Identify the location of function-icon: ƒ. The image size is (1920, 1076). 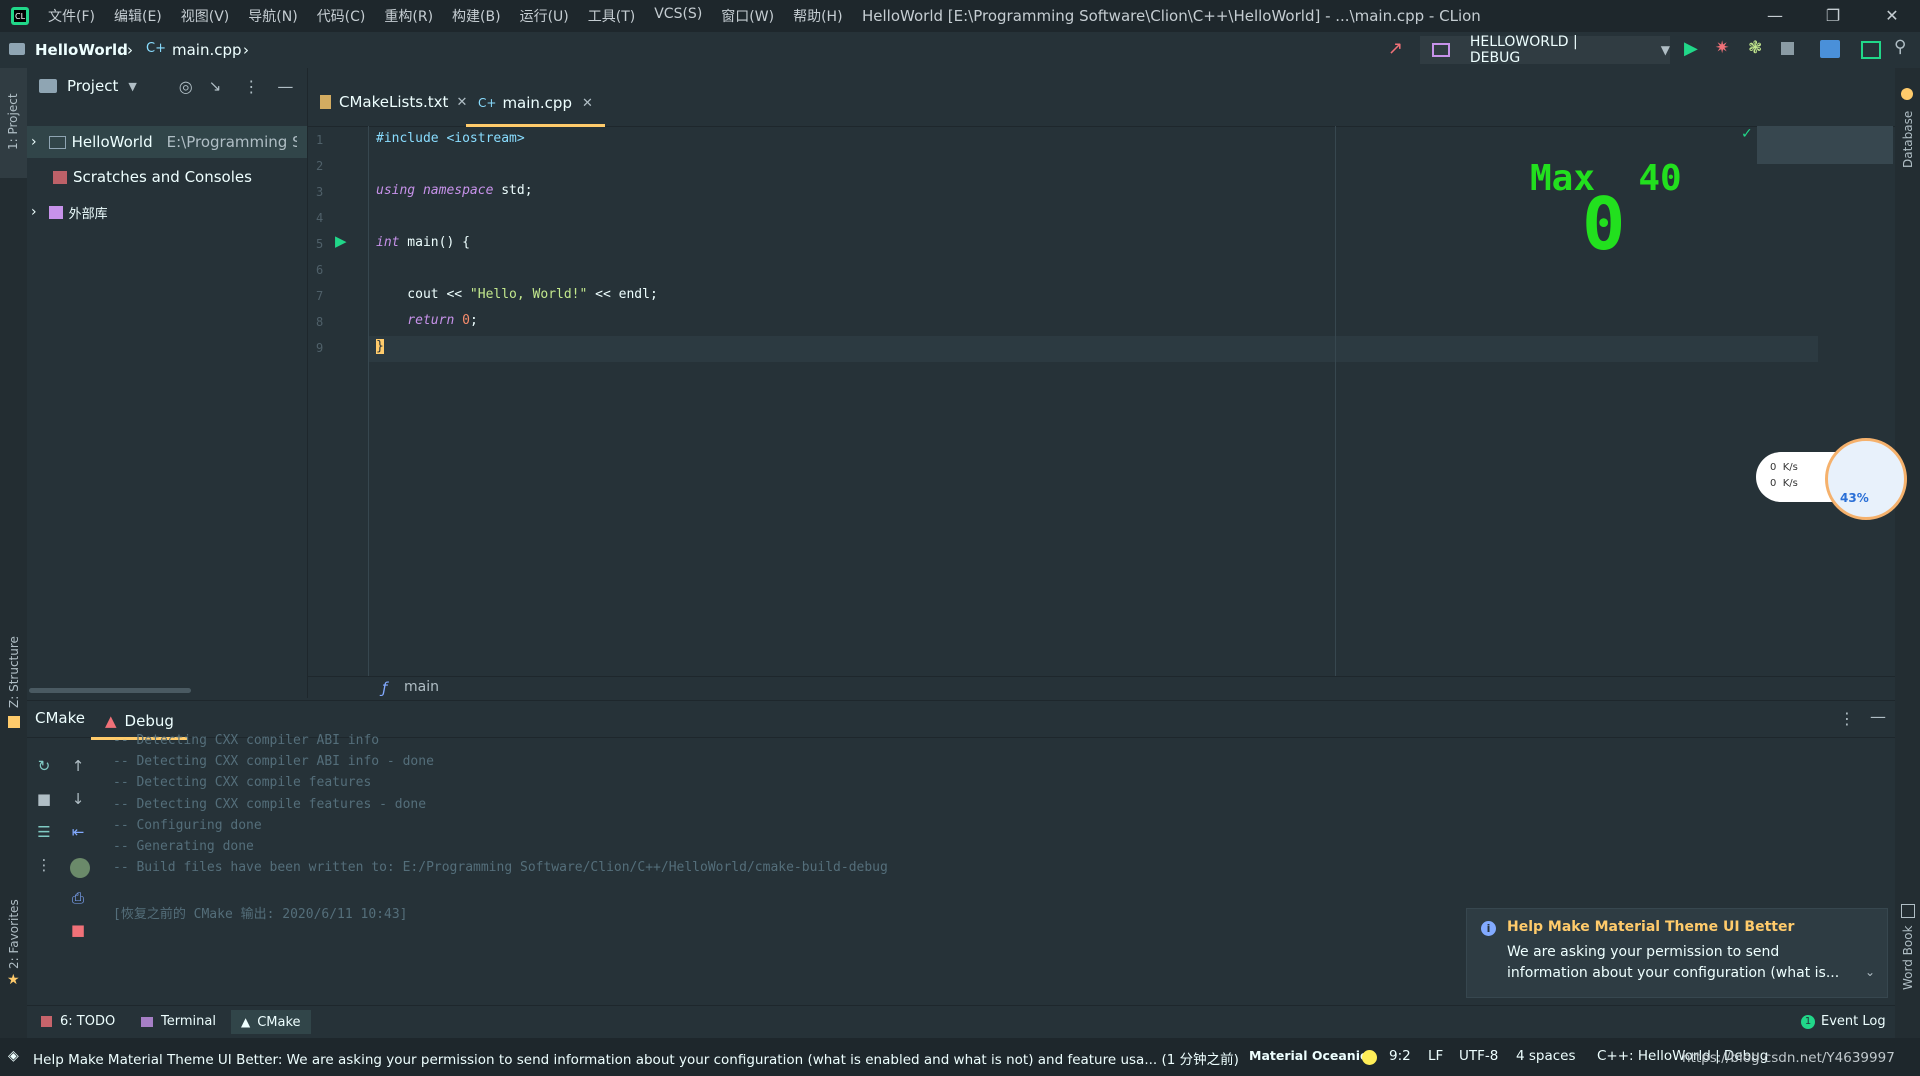
(385, 688).